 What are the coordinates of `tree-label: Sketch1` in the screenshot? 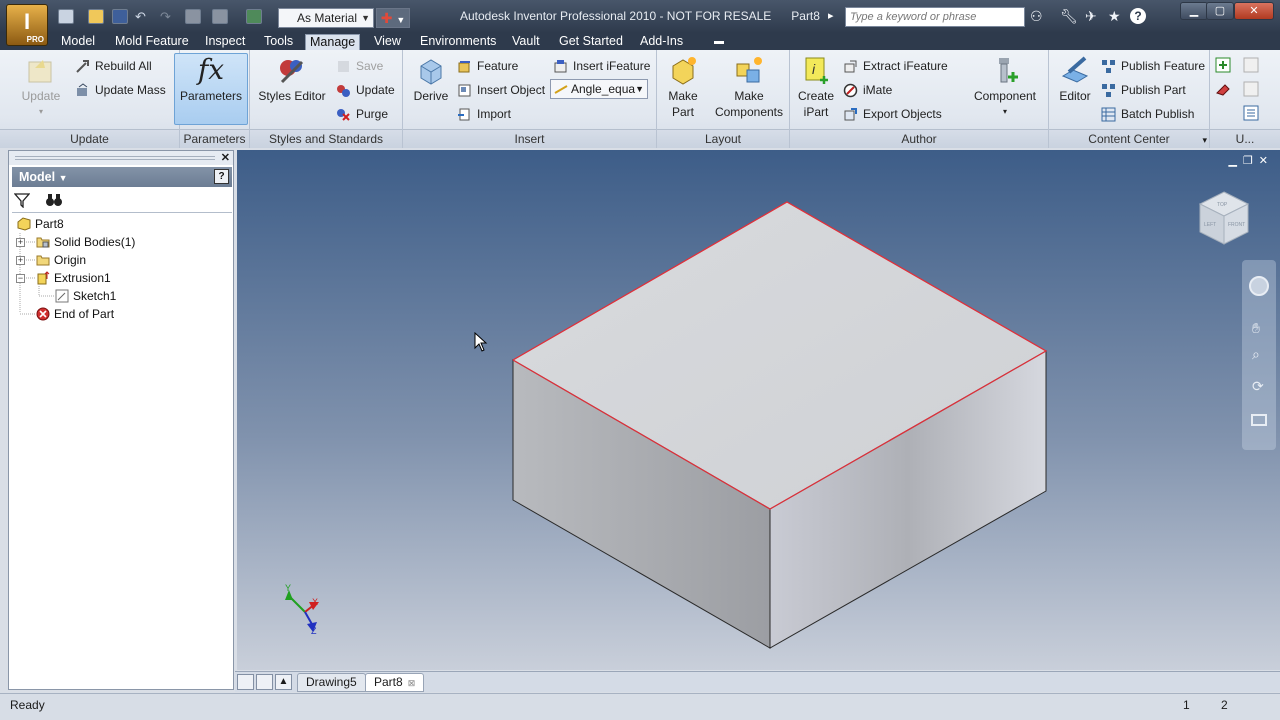 It's located at (95, 296).